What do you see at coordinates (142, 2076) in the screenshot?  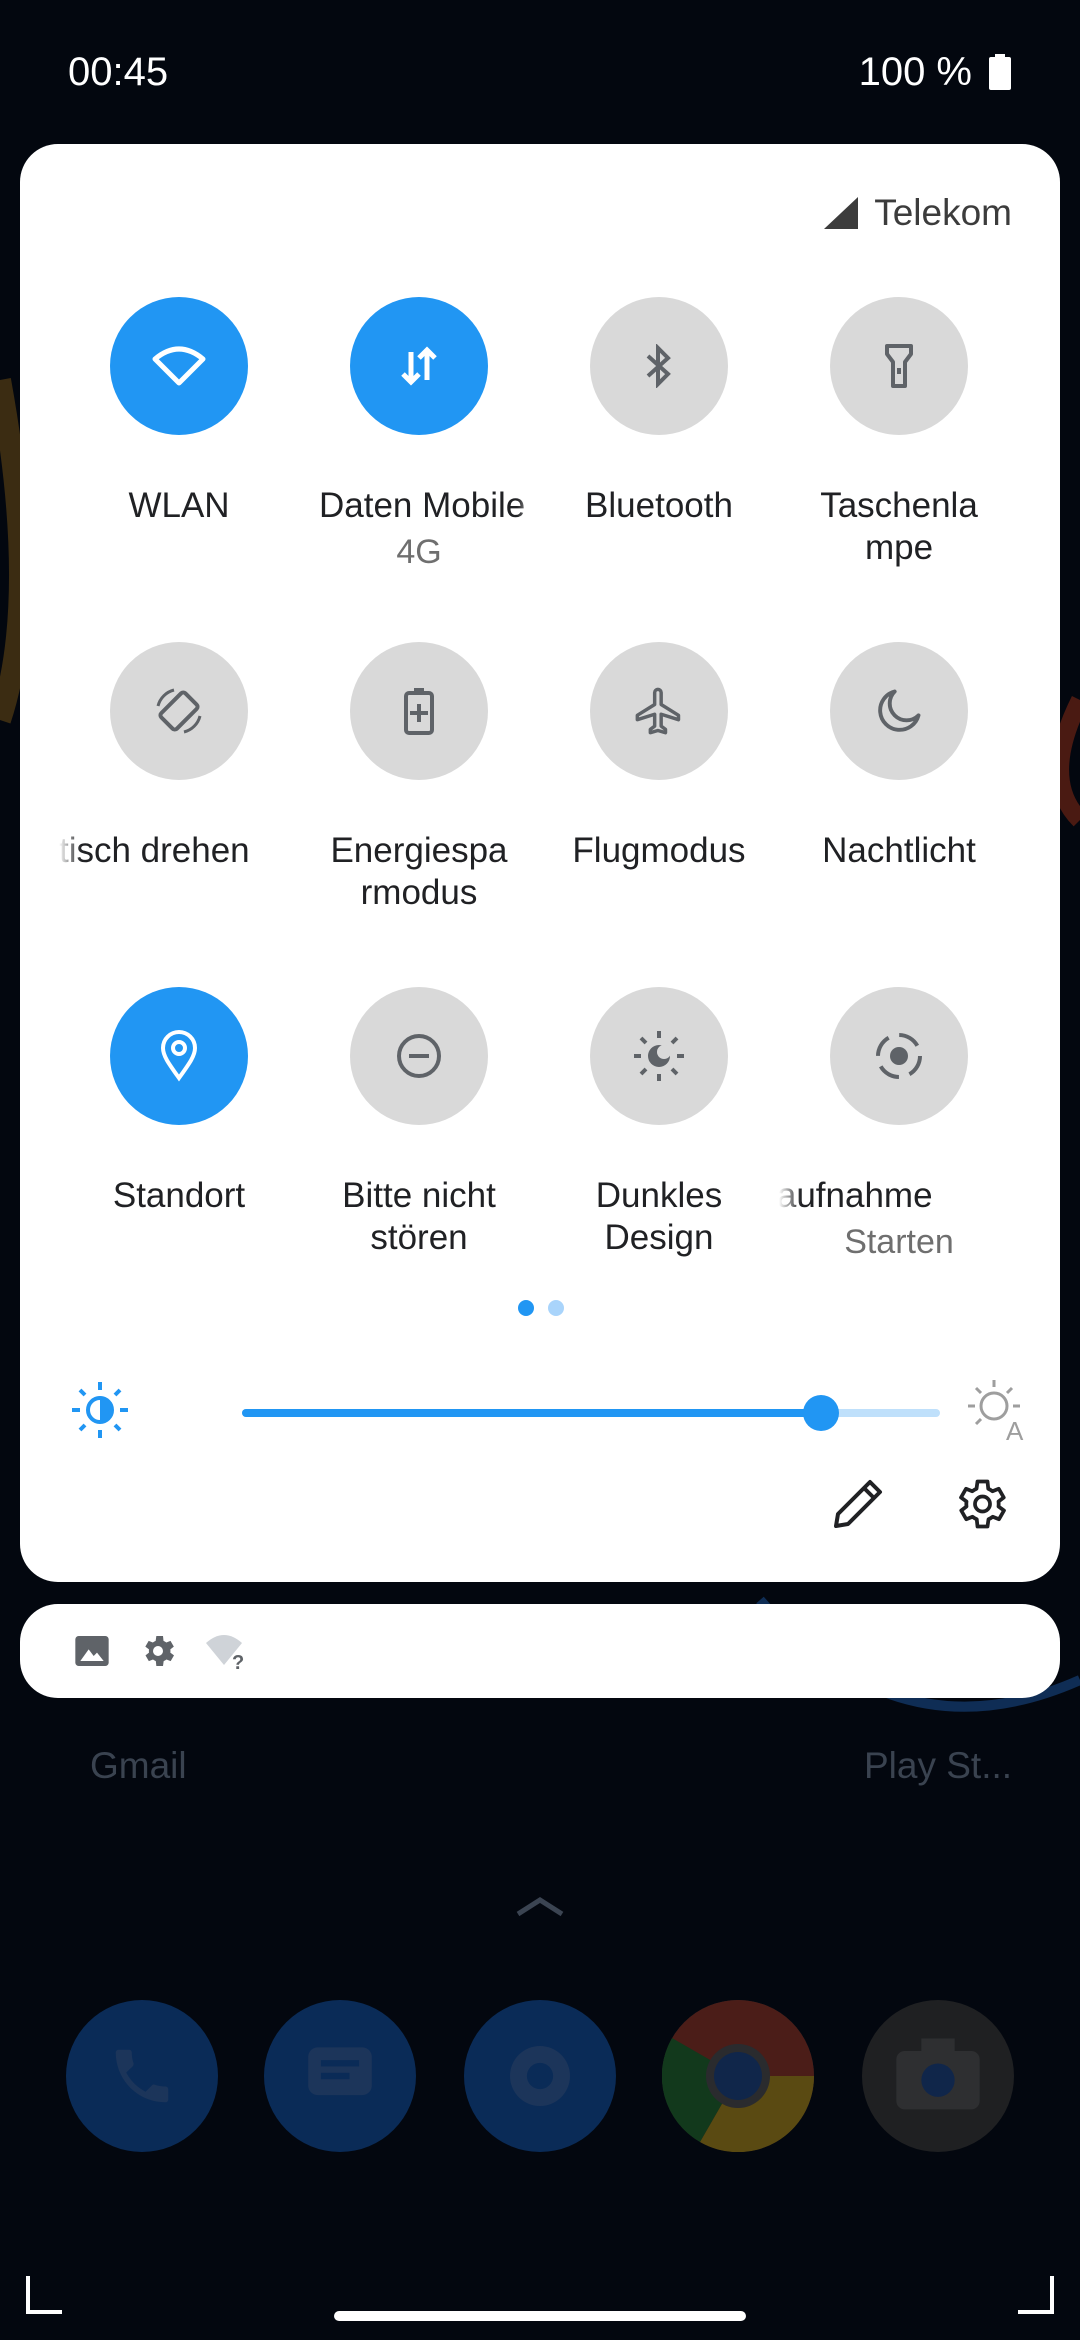 I see `phone-app-icon` at bounding box center [142, 2076].